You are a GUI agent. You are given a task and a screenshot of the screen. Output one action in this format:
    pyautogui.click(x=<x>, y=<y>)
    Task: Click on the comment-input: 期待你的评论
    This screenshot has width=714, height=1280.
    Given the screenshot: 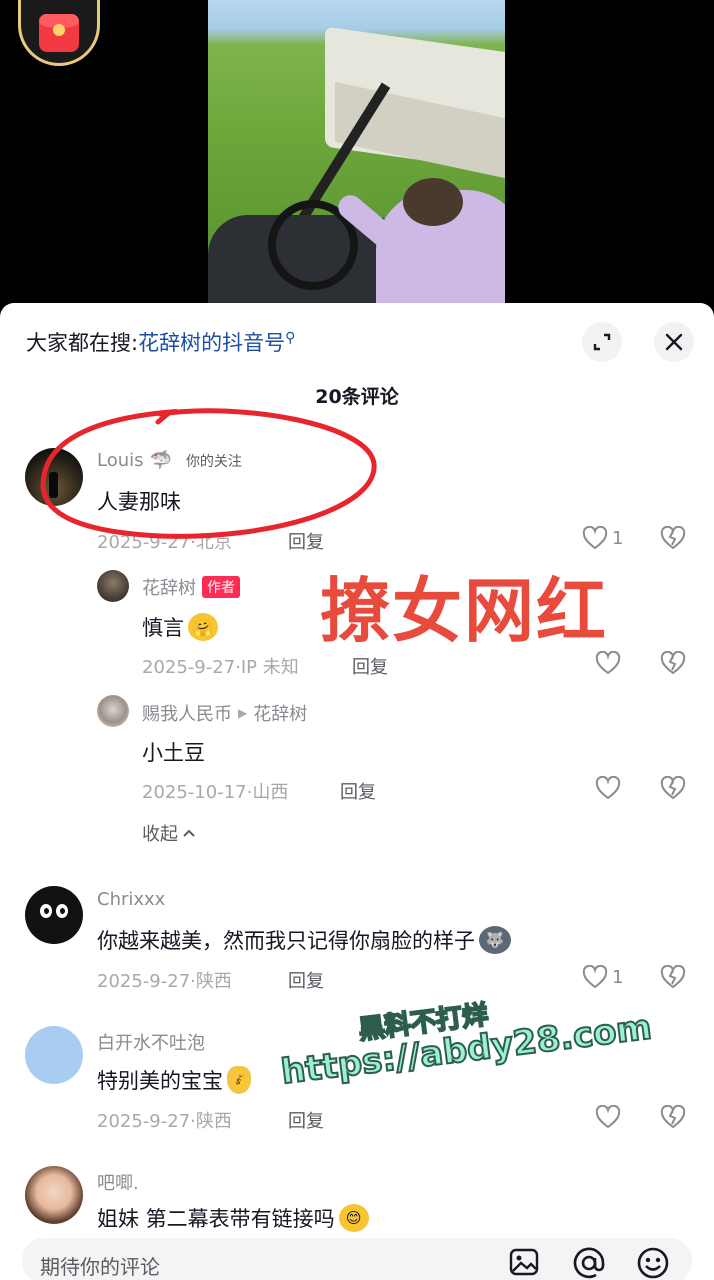 What is the action you would take?
    pyautogui.click(x=357, y=1259)
    